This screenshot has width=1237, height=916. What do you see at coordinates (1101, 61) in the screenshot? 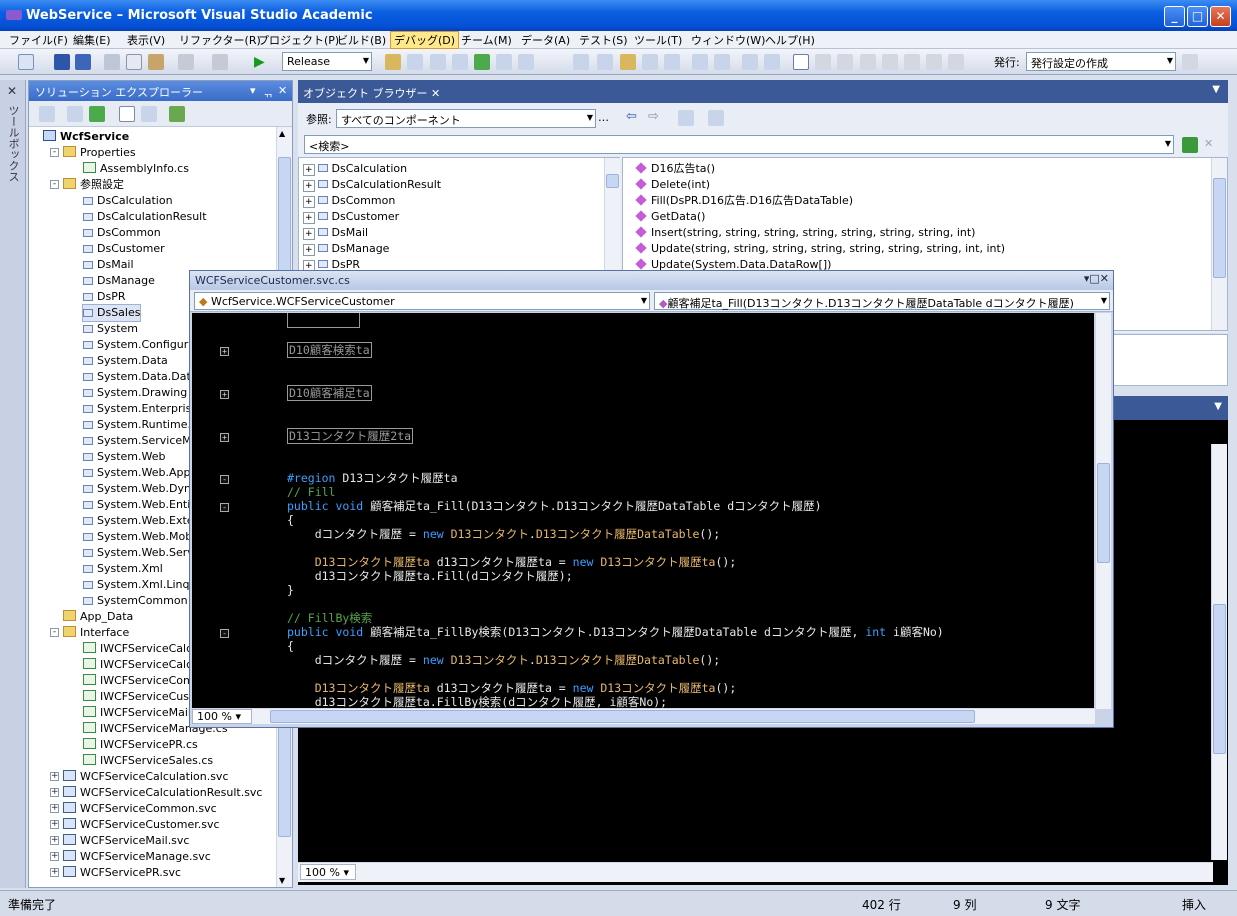
I see `publish-select: 発行設定の作成 ▼` at bounding box center [1101, 61].